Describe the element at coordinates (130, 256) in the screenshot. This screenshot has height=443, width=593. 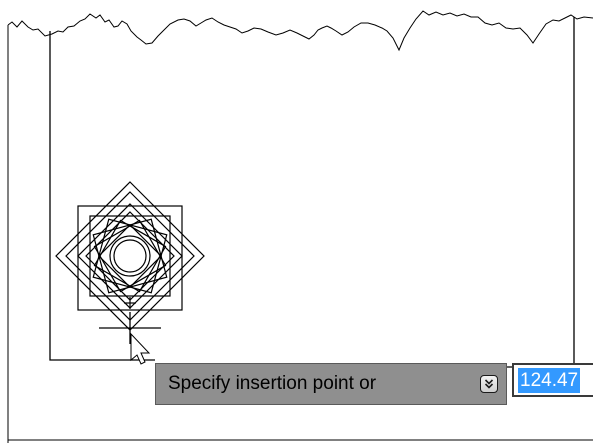
I see `block-preview` at that location.